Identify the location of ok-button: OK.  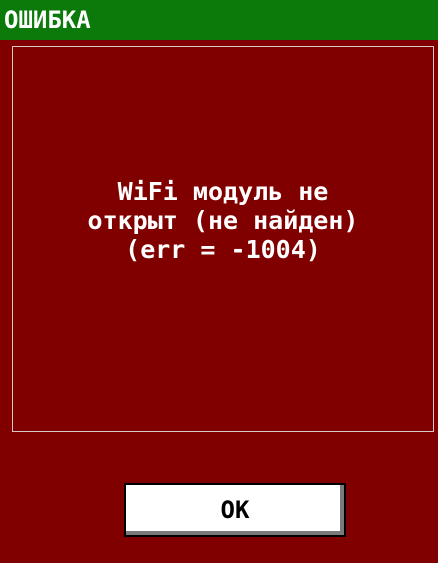
(235, 510).